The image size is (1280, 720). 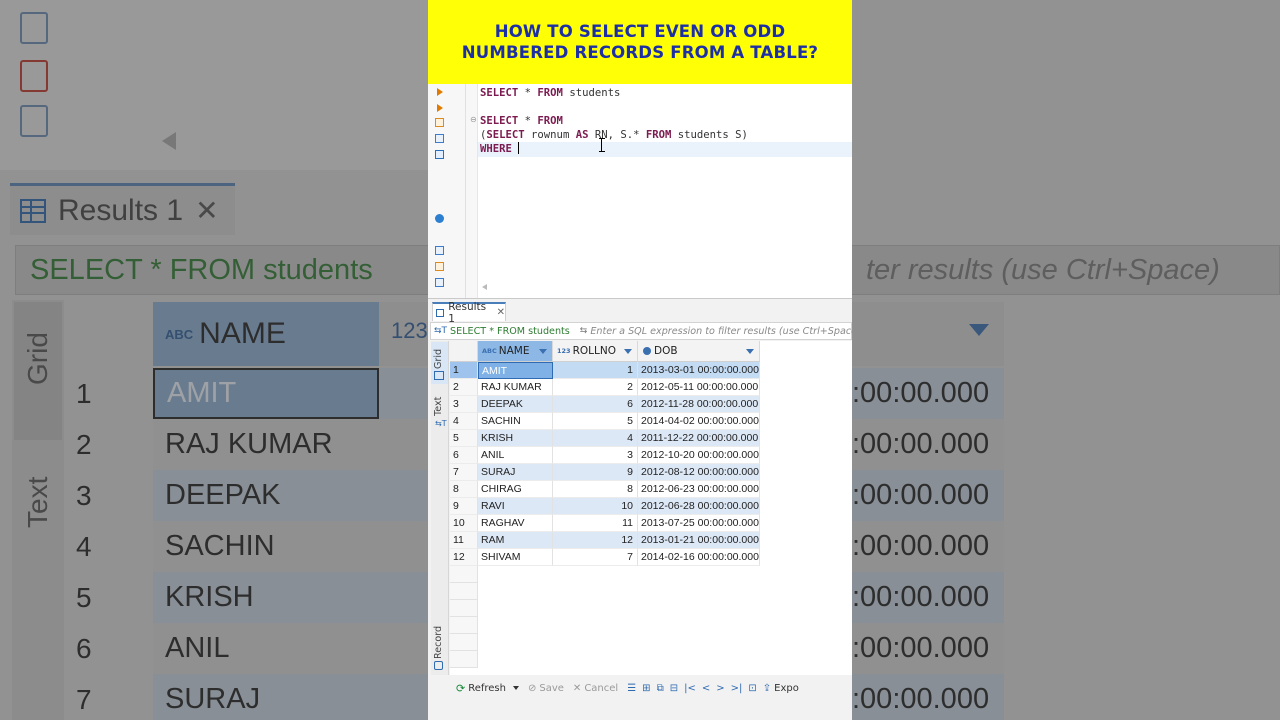 What do you see at coordinates (484, 287) in the screenshot?
I see `scroll-left-icon` at bounding box center [484, 287].